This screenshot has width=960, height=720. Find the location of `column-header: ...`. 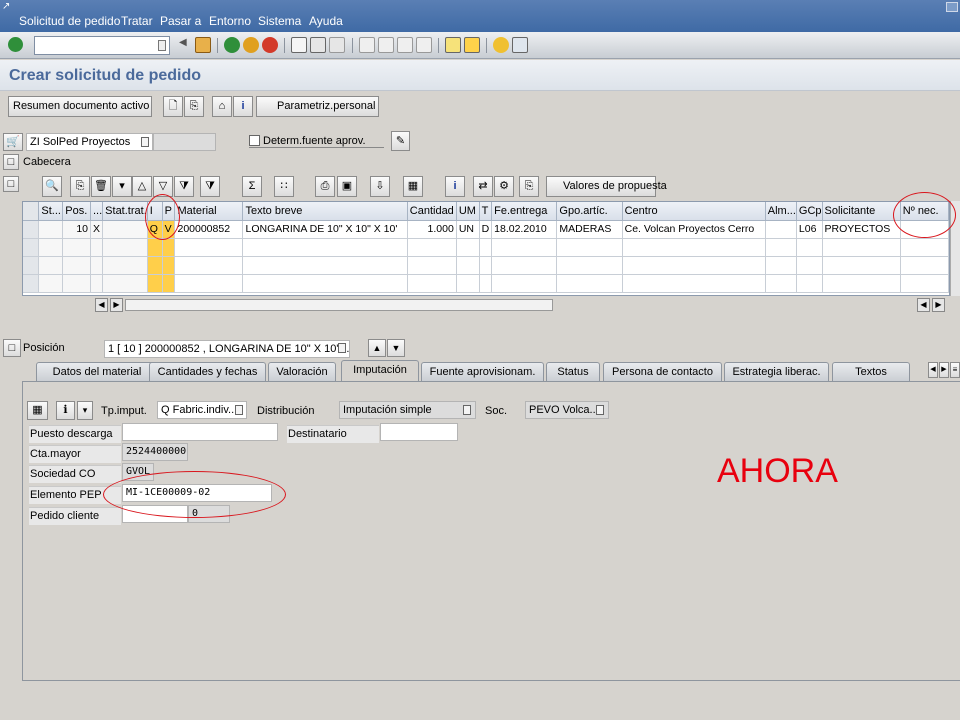

column-header: ... is located at coordinates (97, 211).